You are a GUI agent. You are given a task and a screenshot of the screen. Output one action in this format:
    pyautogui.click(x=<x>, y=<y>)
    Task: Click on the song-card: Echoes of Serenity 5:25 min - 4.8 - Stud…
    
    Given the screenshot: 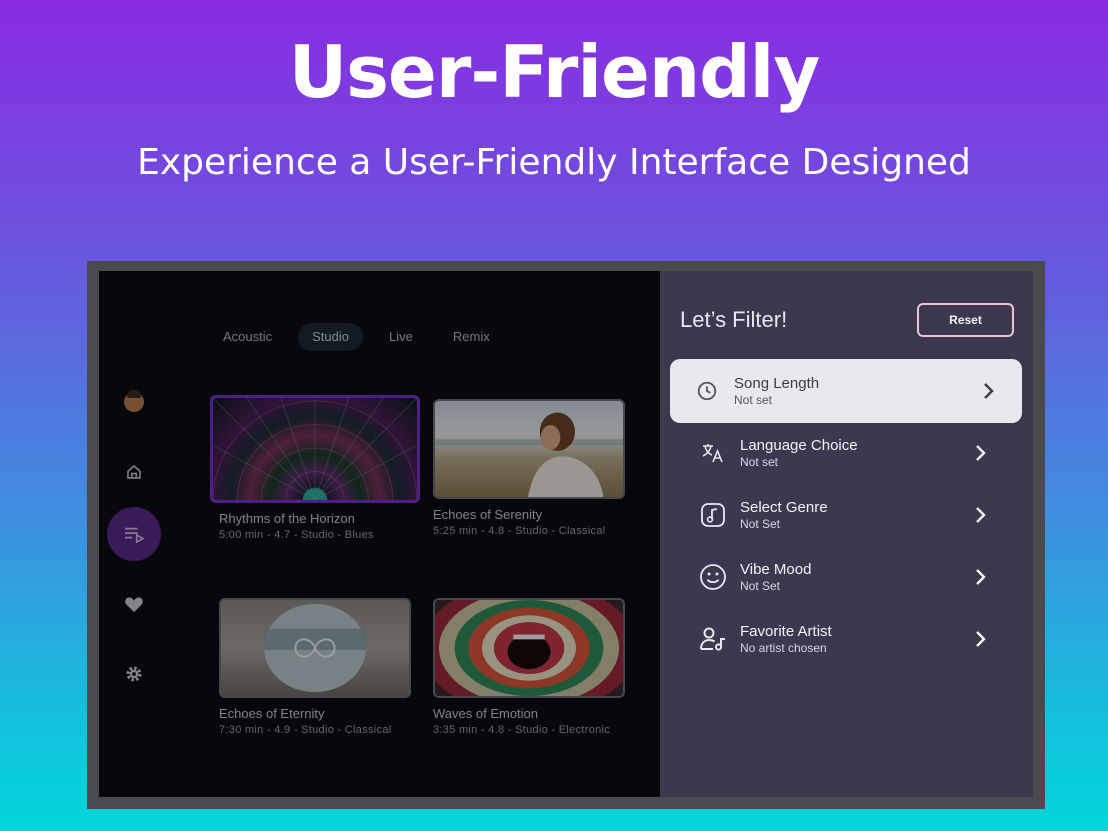 What is the action you would take?
    pyautogui.click(x=529, y=469)
    